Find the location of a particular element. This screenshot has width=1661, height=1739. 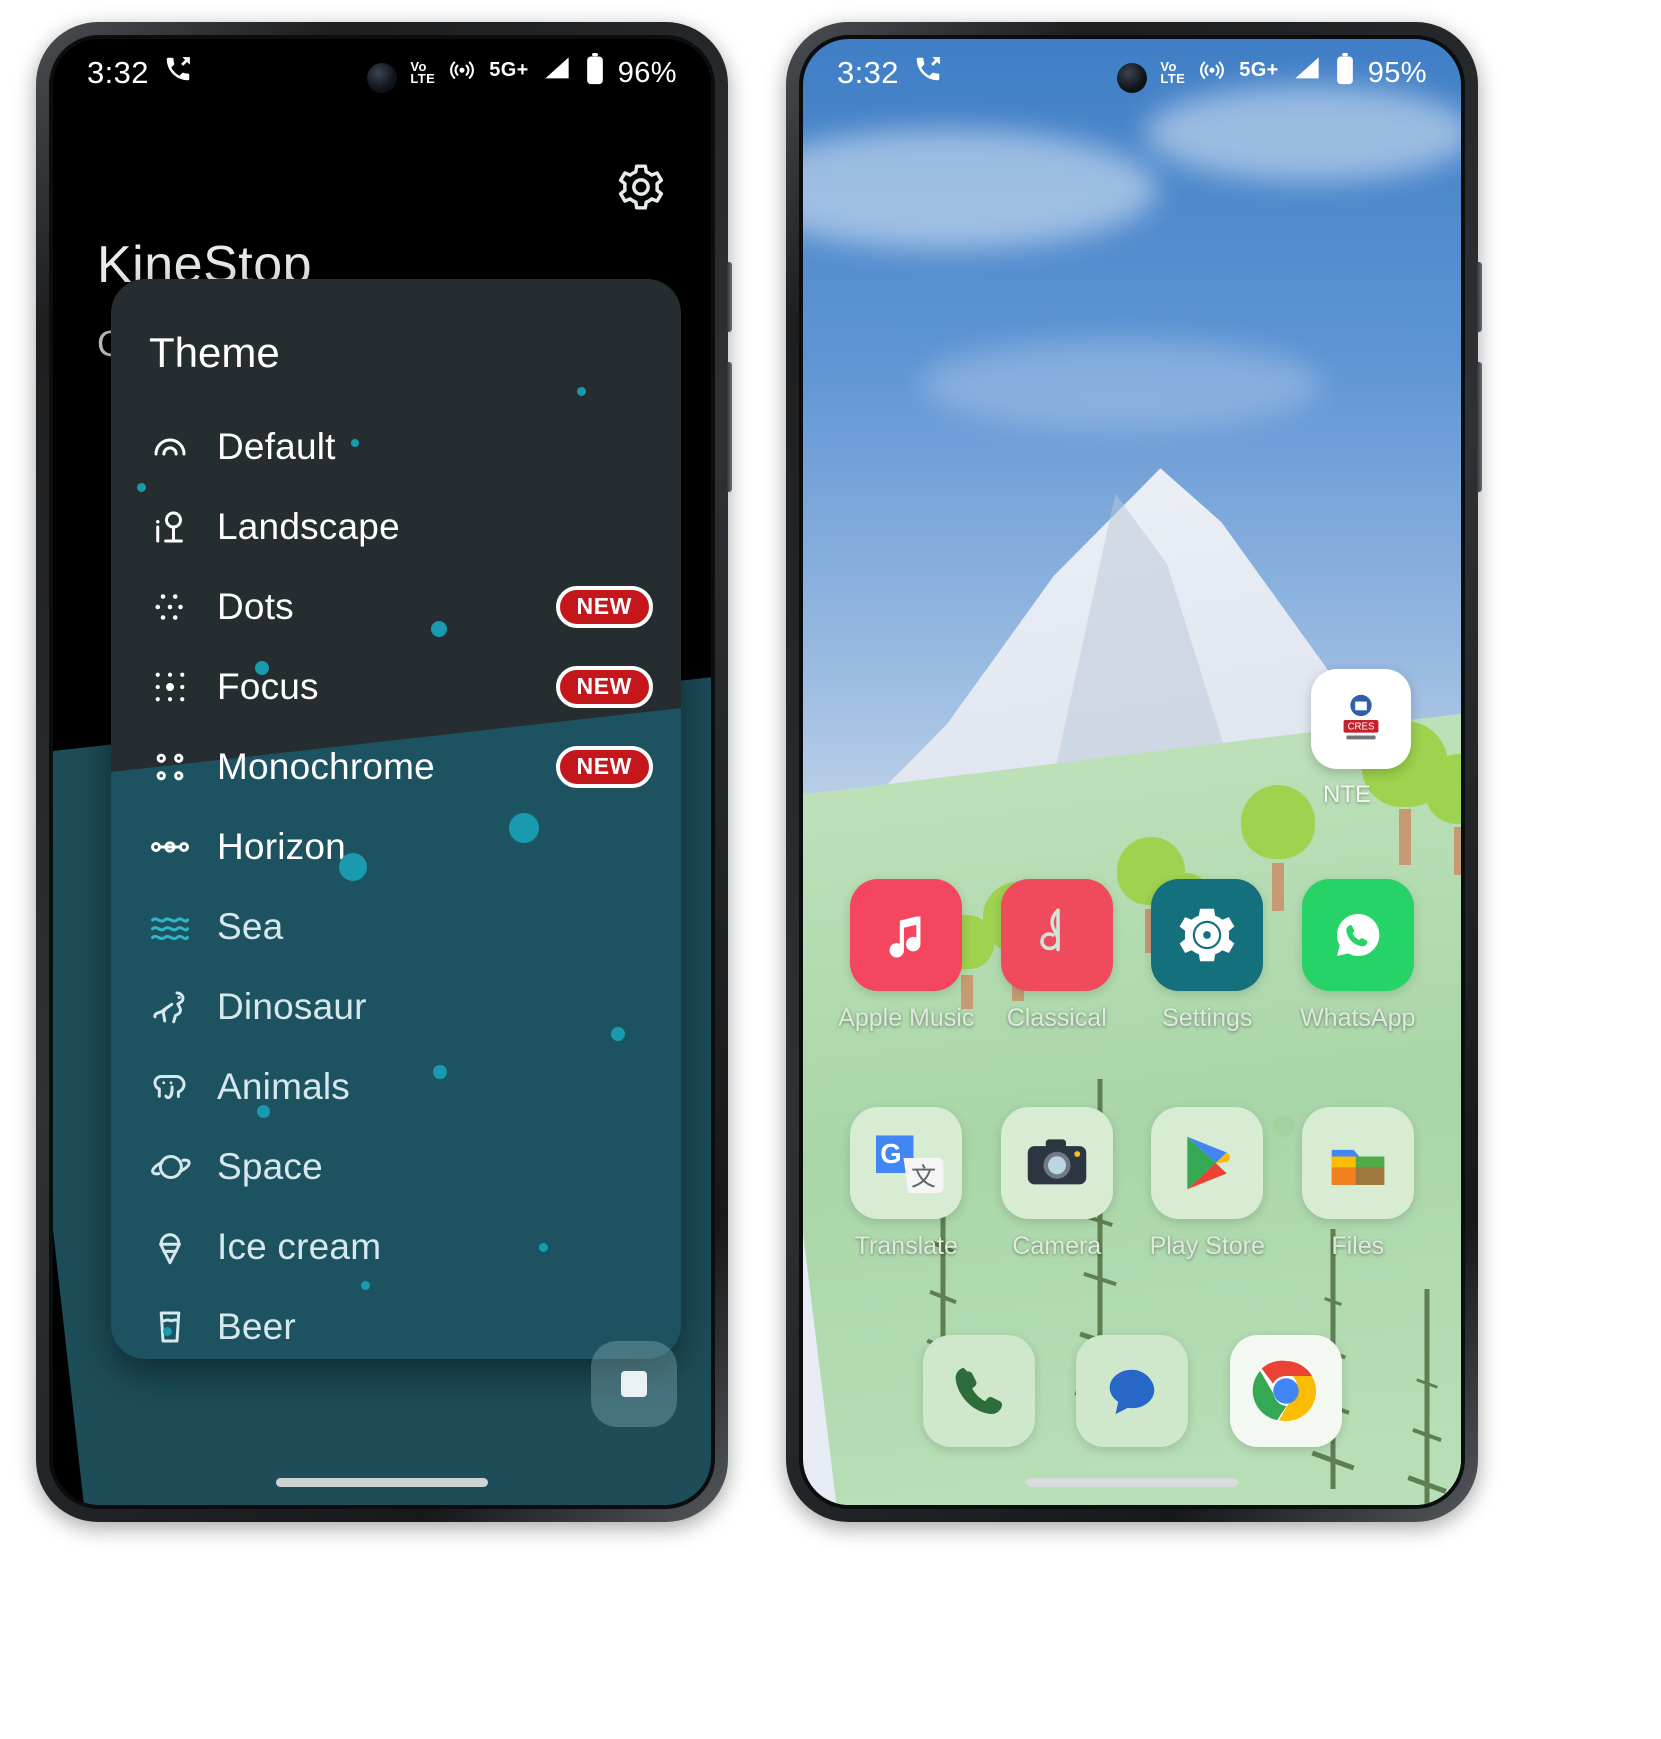

dots-icon is located at coordinates (170, 607).